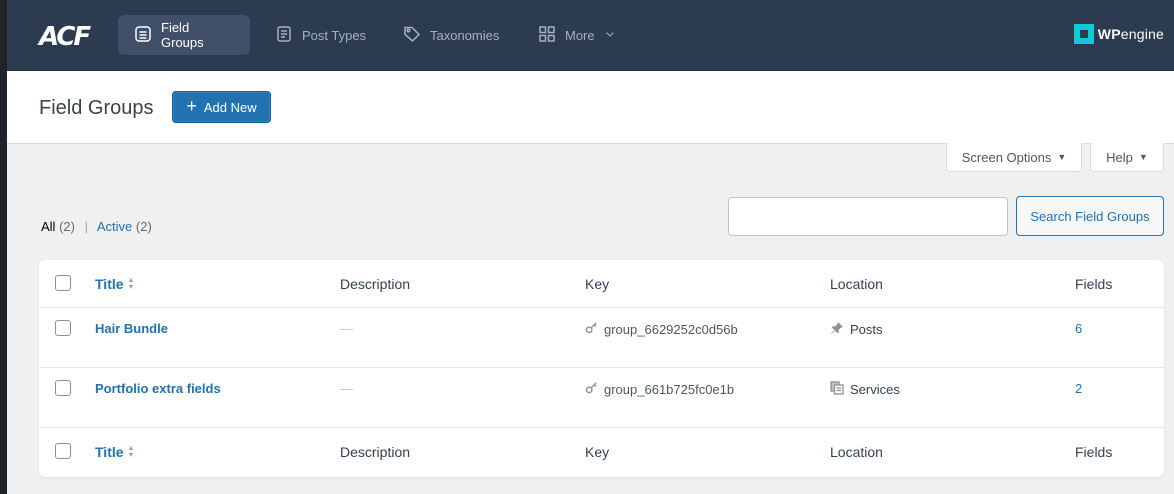 Image resolution: width=1174 pixels, height=494 pixels. Describe the element at coordinates (1078, 328) in the screenshot. I see `row-fields-count: 6` at that location.